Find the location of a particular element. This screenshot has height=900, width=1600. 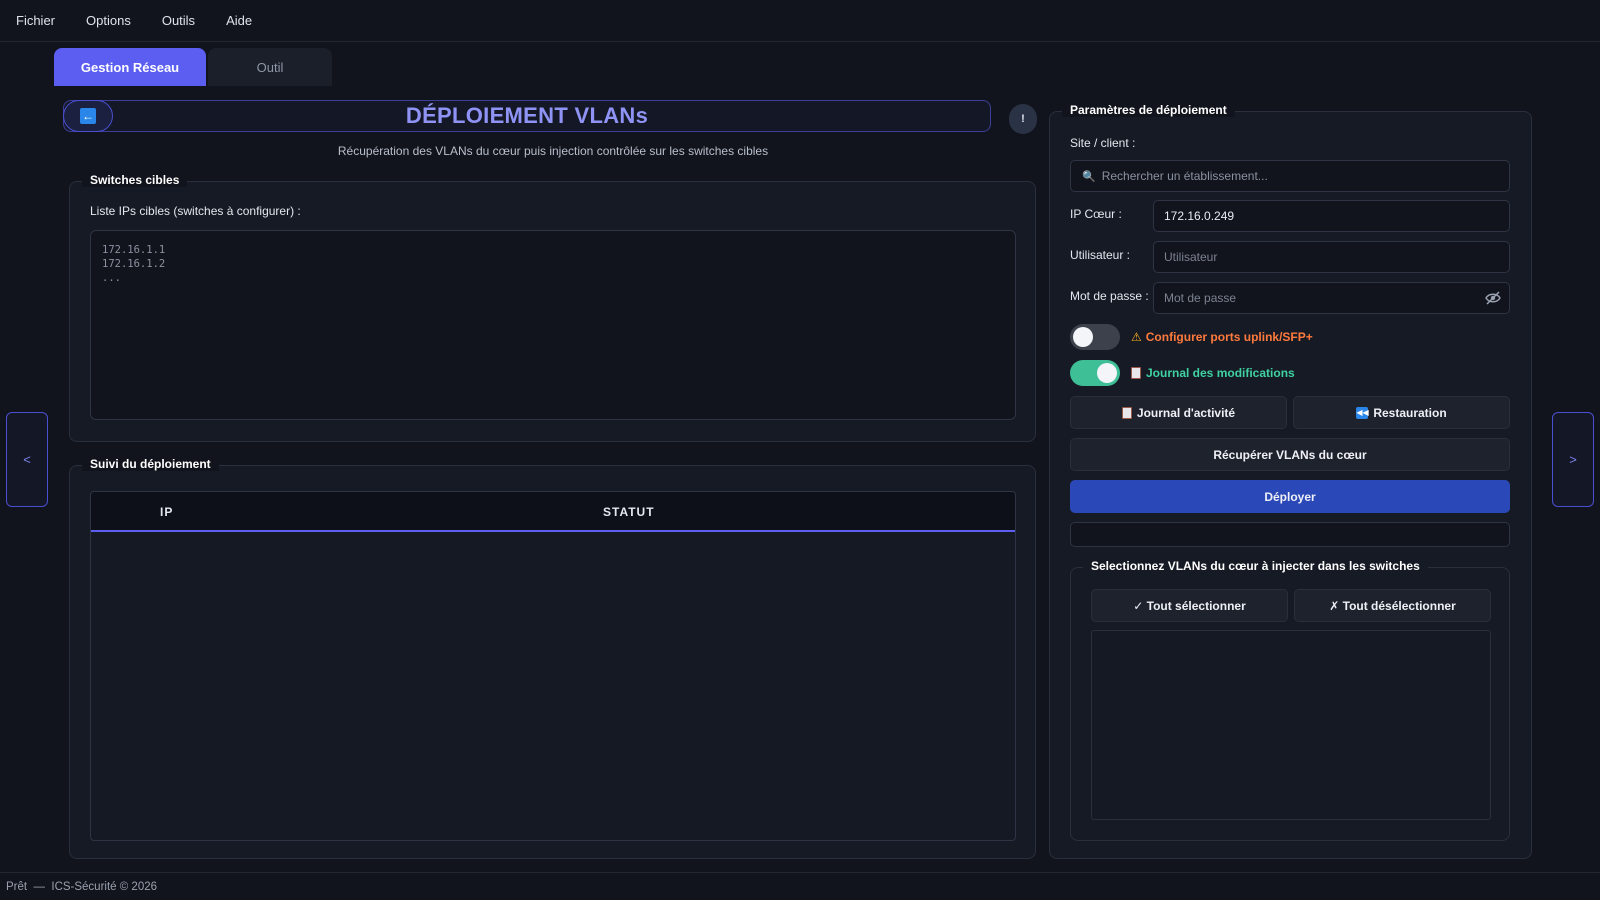

next-arrow-button: > is located at coordinates (1573, 459).